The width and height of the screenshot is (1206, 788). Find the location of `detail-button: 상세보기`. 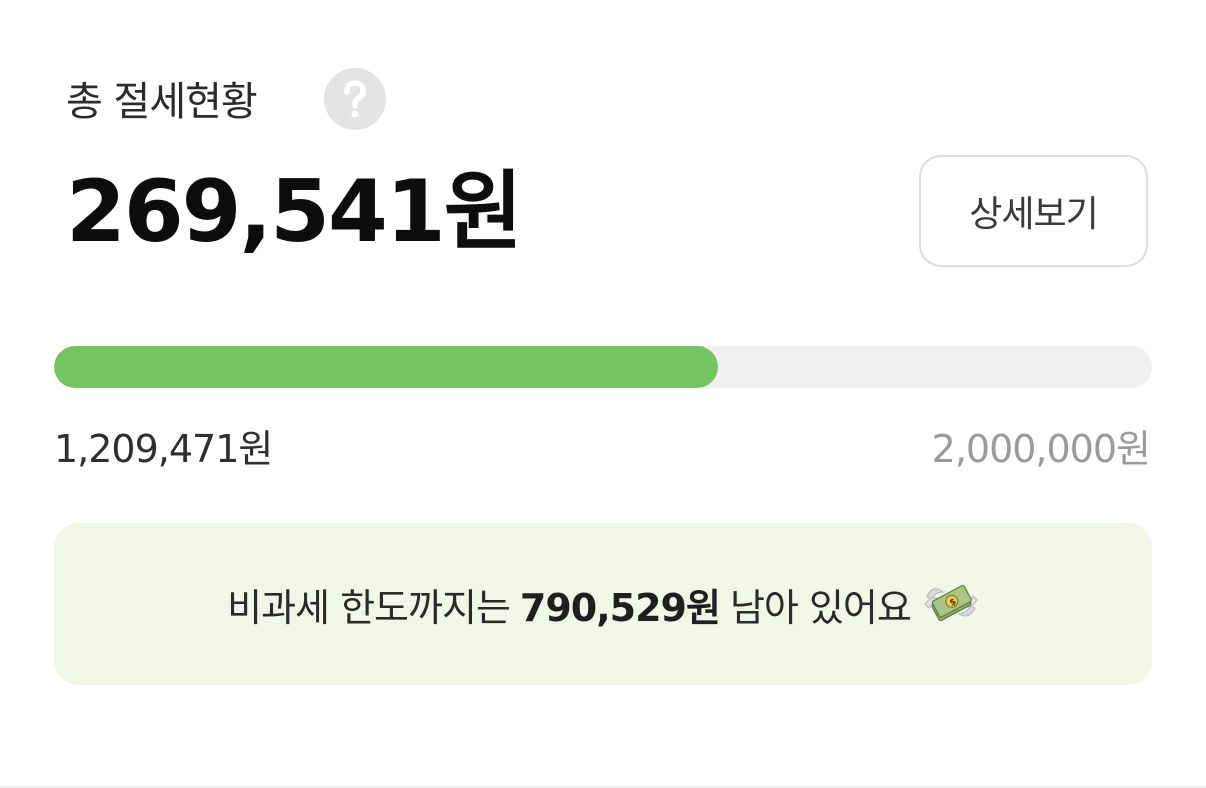

detail-button: 상세보기 is located at coordinates (1033, 211).